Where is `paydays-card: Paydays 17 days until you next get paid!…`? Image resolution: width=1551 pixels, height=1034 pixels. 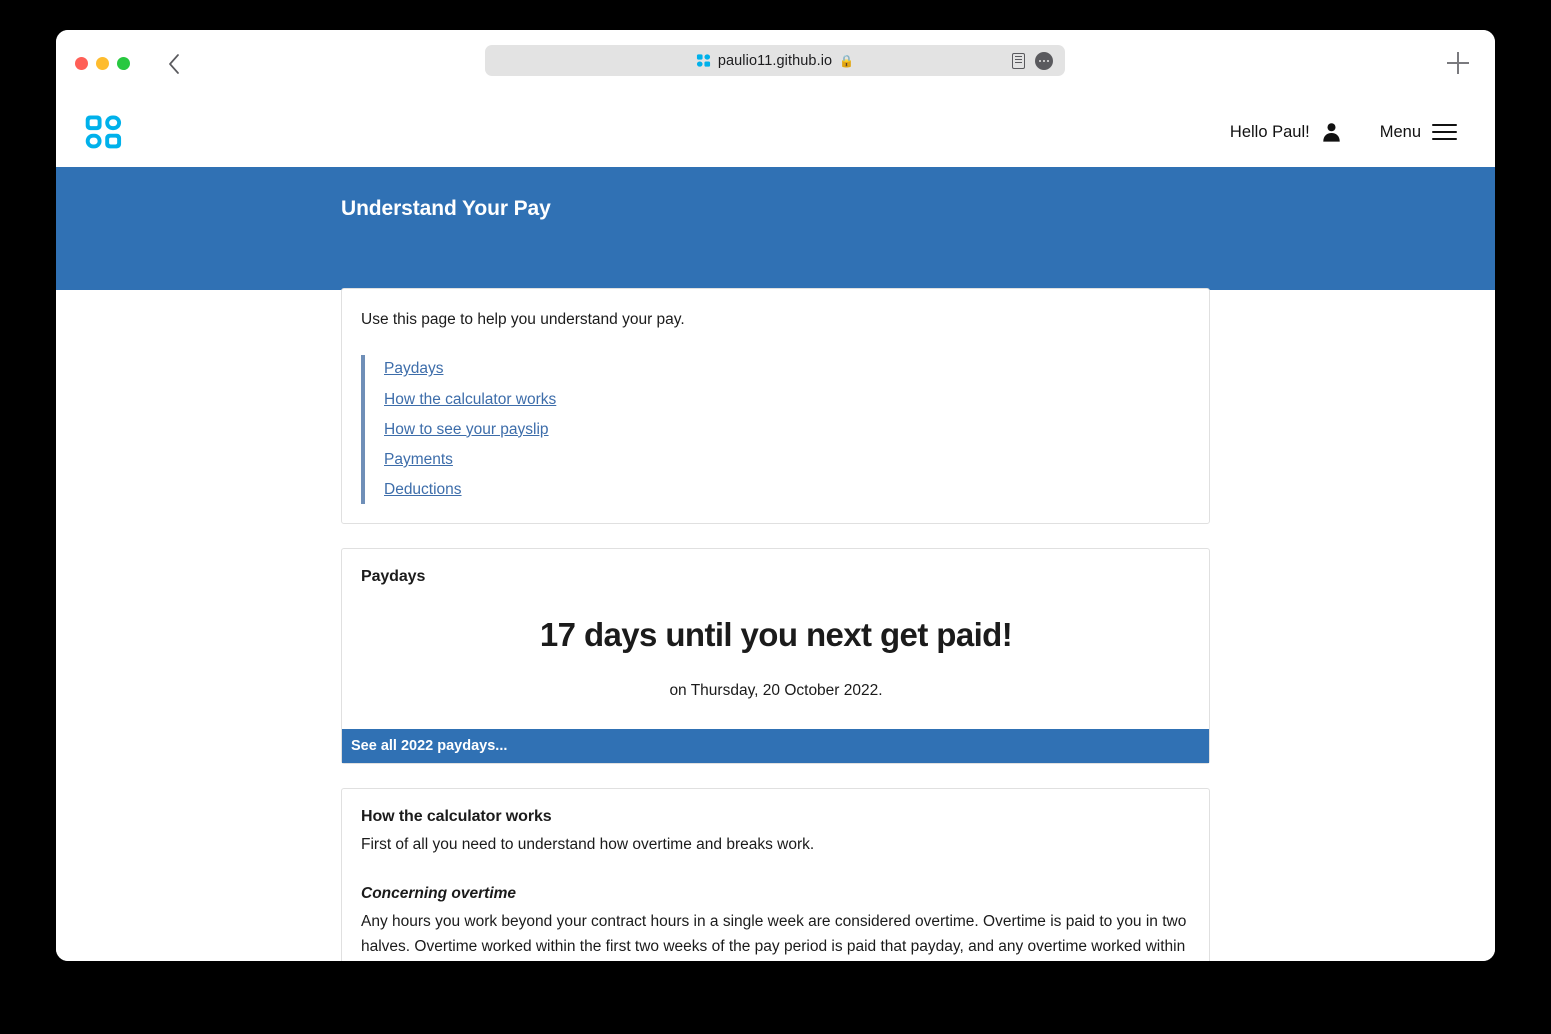 paydays-card: Paydays 17 days until you next get paid!… is located at coordinates (775, 655).